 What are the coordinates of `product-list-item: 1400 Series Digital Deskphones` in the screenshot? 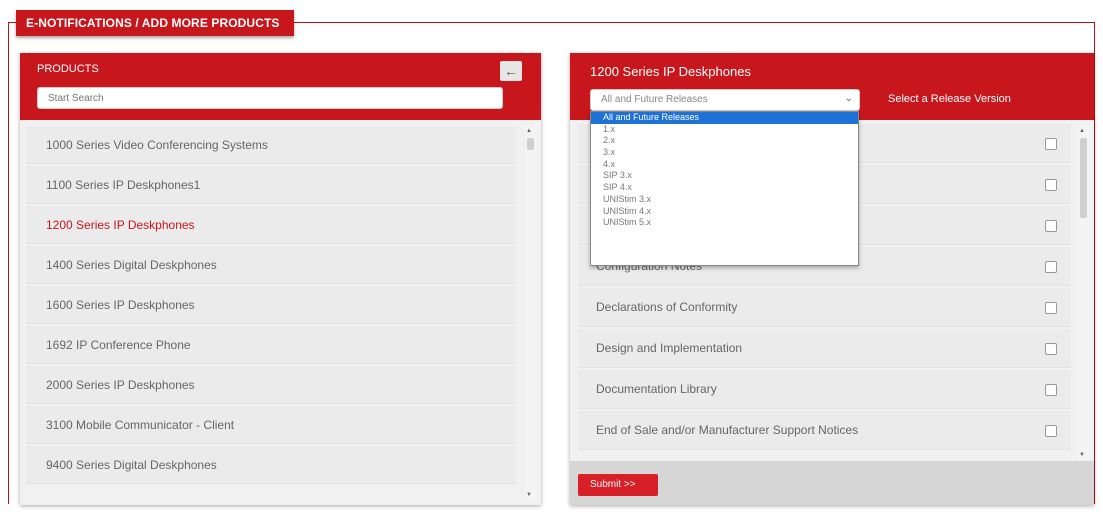 It's located at (271, 265).